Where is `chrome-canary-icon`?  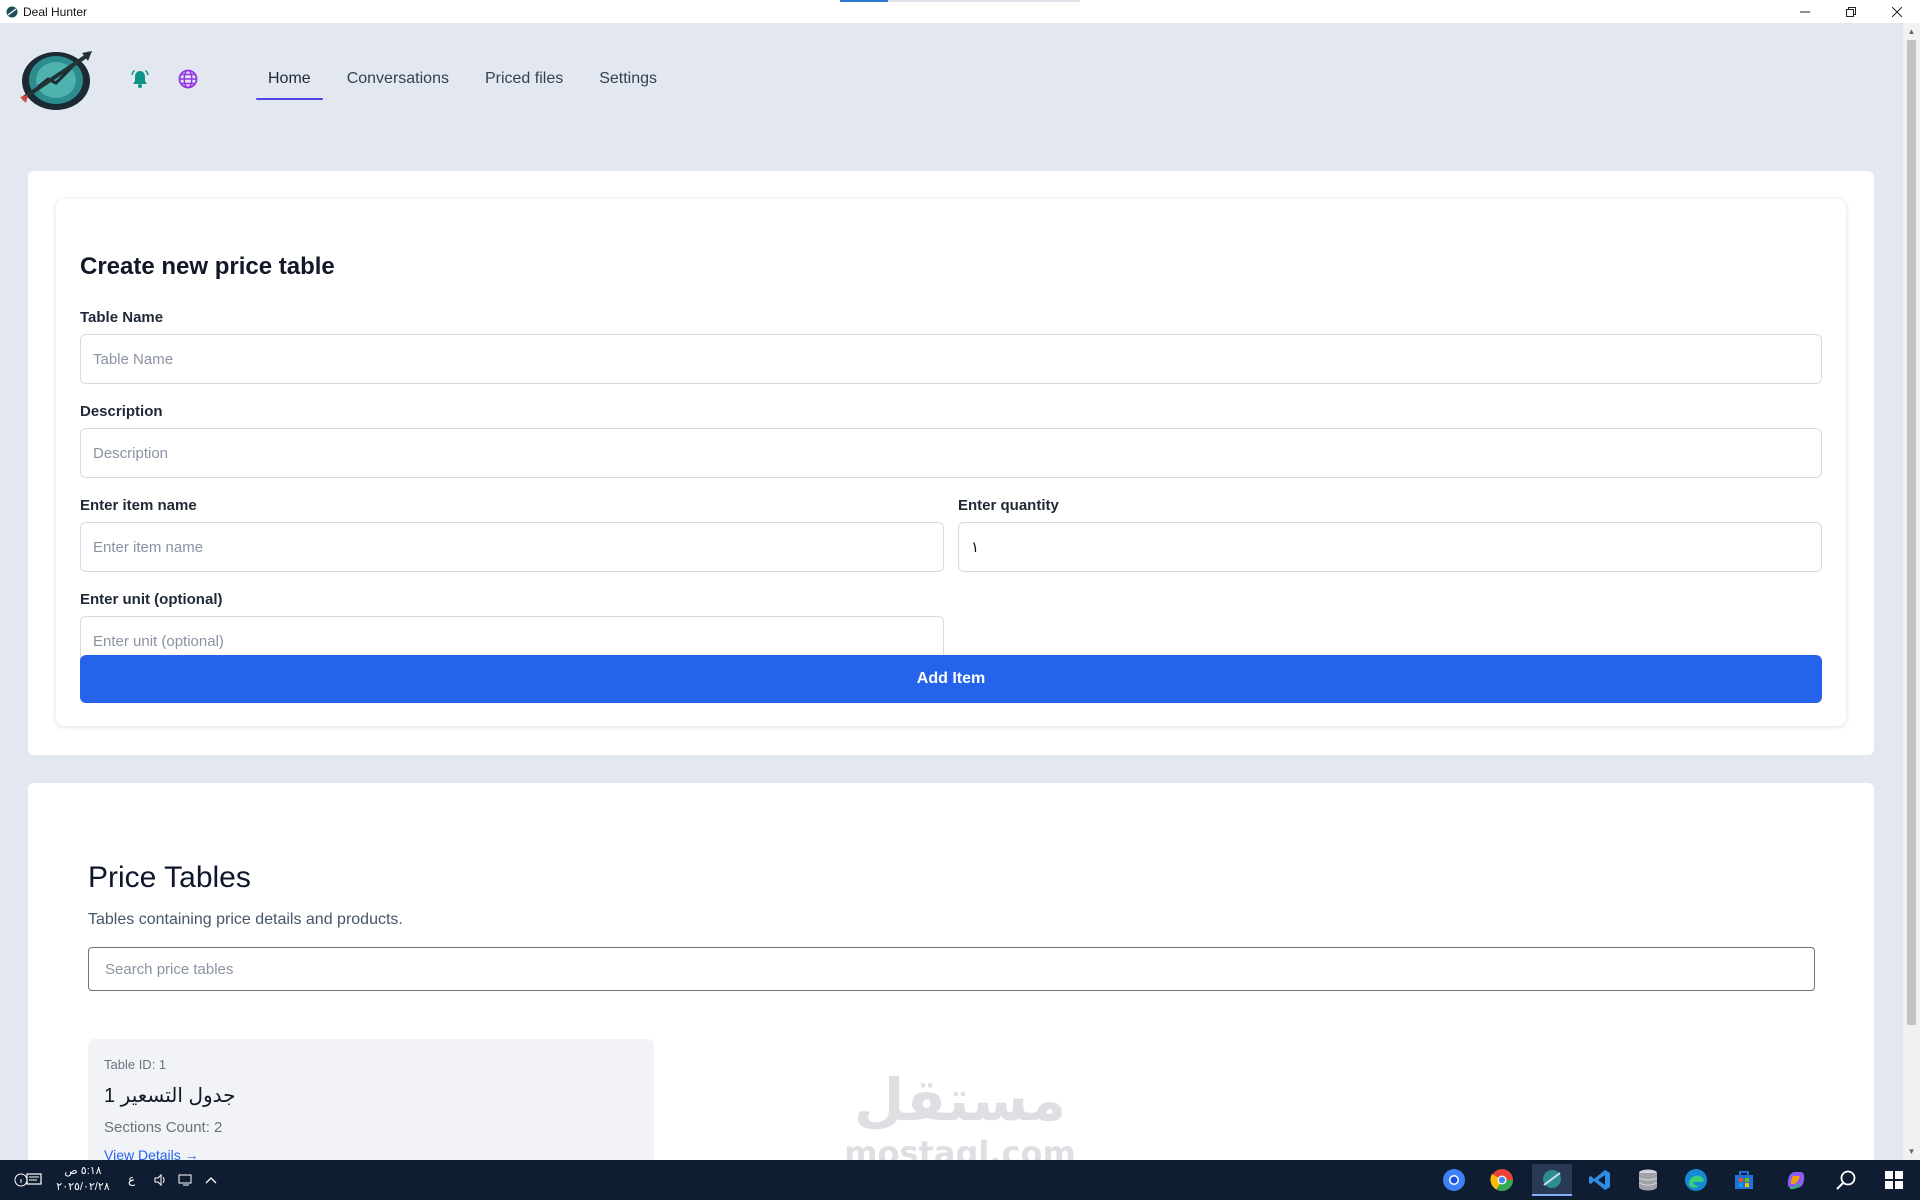
chrome-canary-icon is located at coordinates (1502, 1180).